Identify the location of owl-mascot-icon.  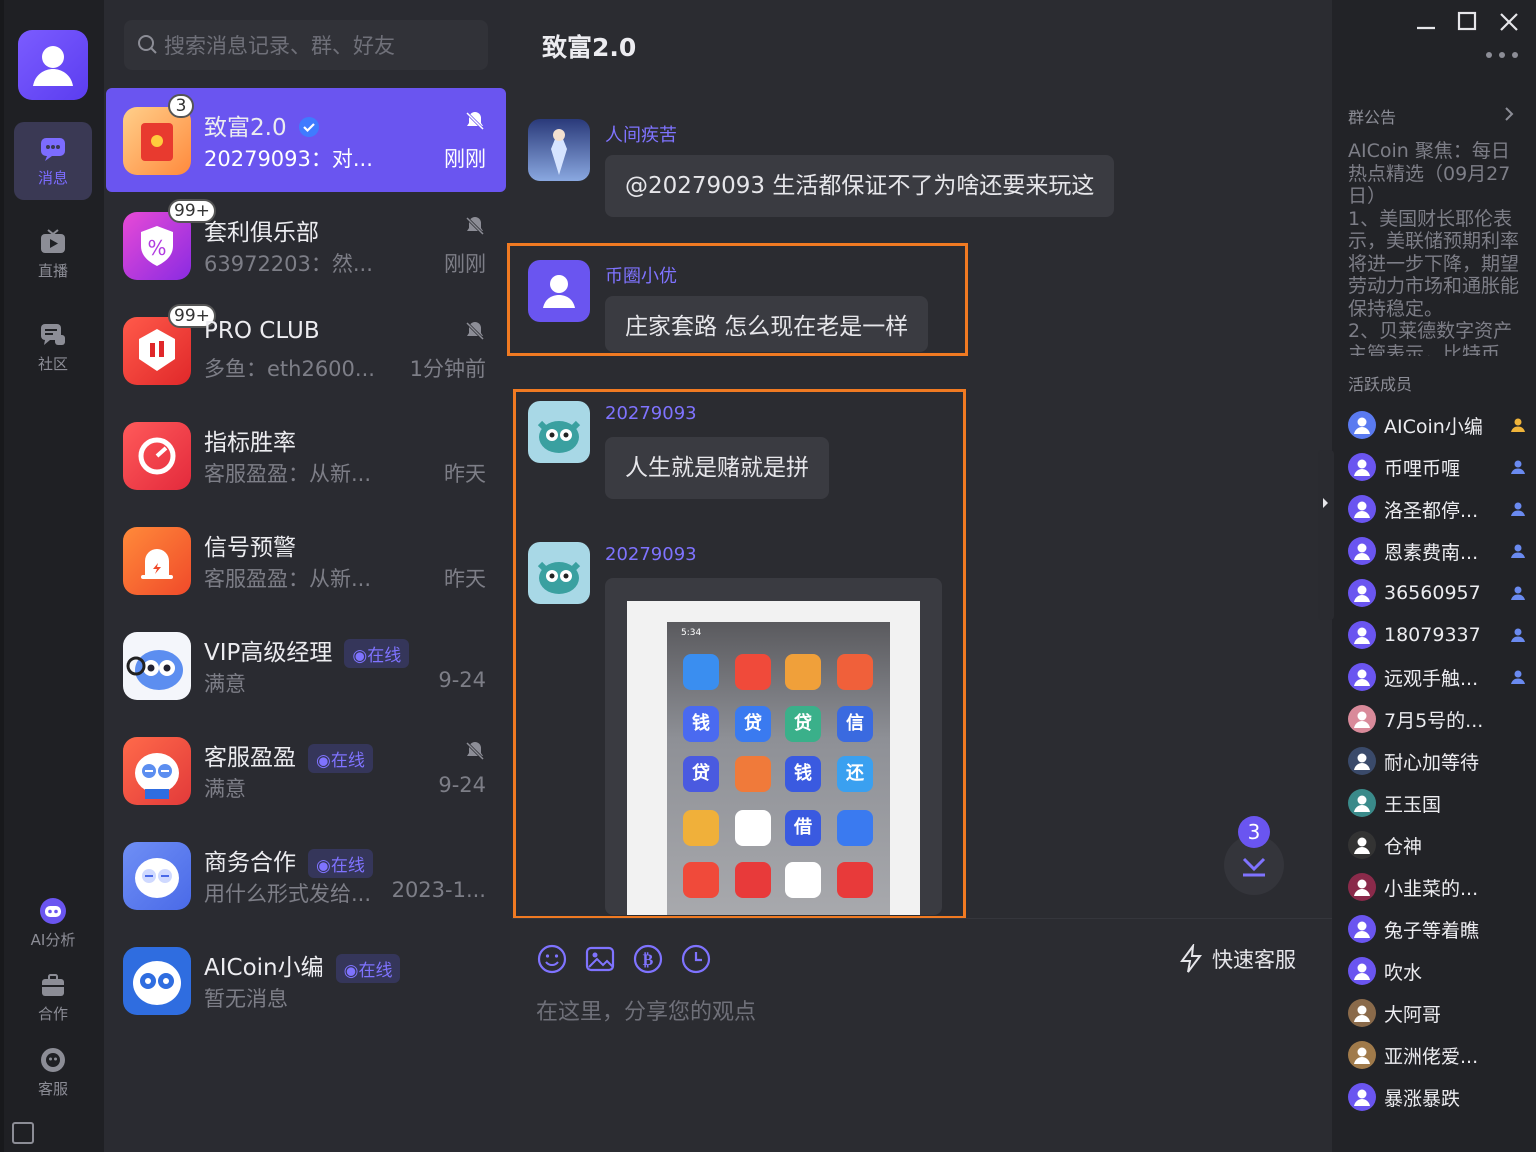
(157, 878).